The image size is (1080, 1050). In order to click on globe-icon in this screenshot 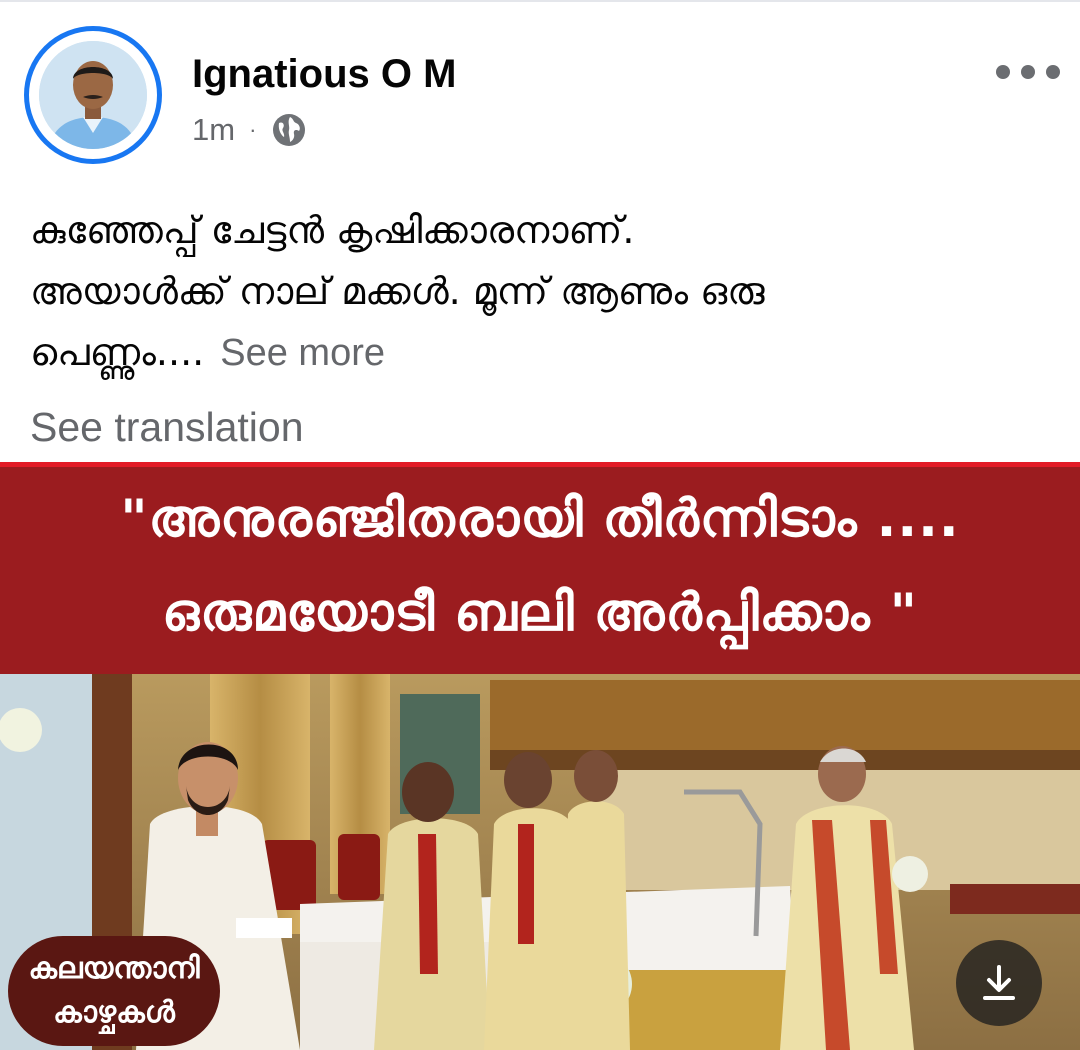, I will do `click(289, 130)`.